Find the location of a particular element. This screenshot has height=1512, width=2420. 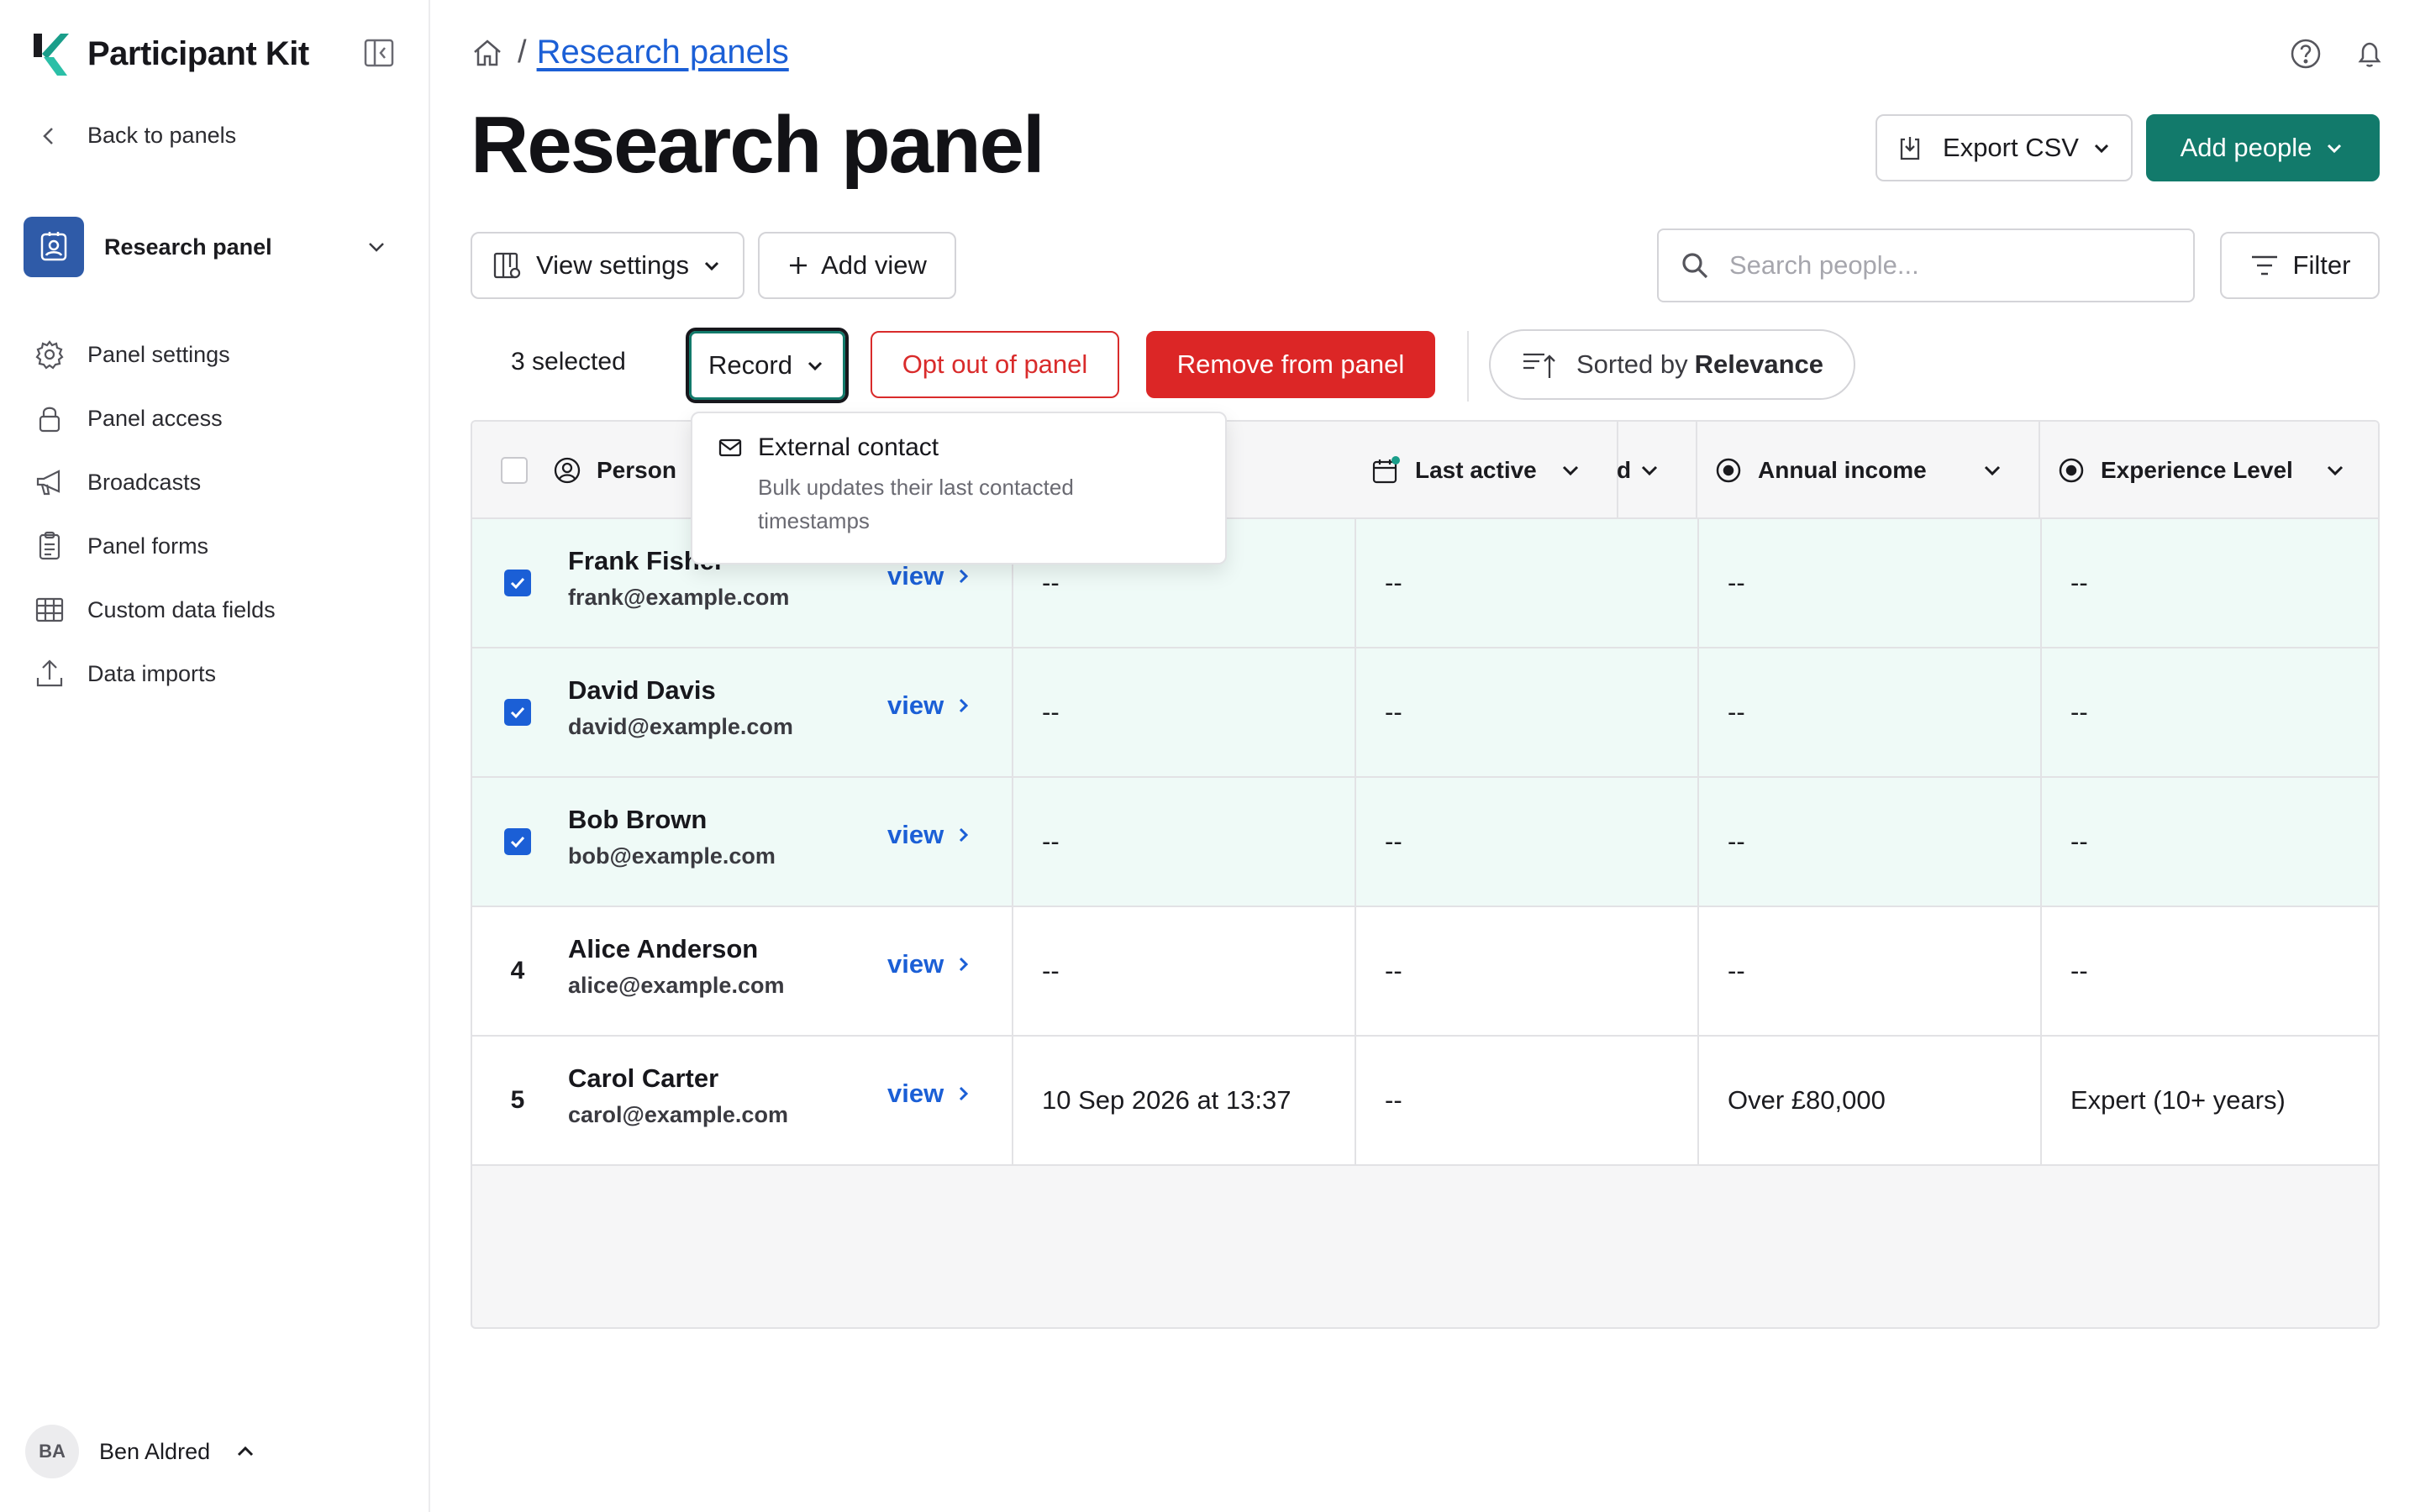

check-icon is located at coordinates (517, 583).